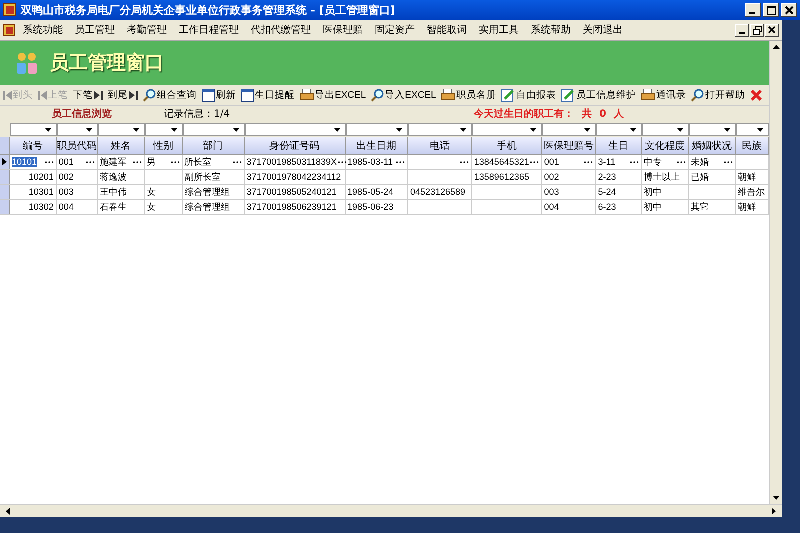 The width and height of the screenshot is (800, 533). Describe the element at coordinates (97, 30) in the screenshot. I see `menu-item: 员工管理` at that location.